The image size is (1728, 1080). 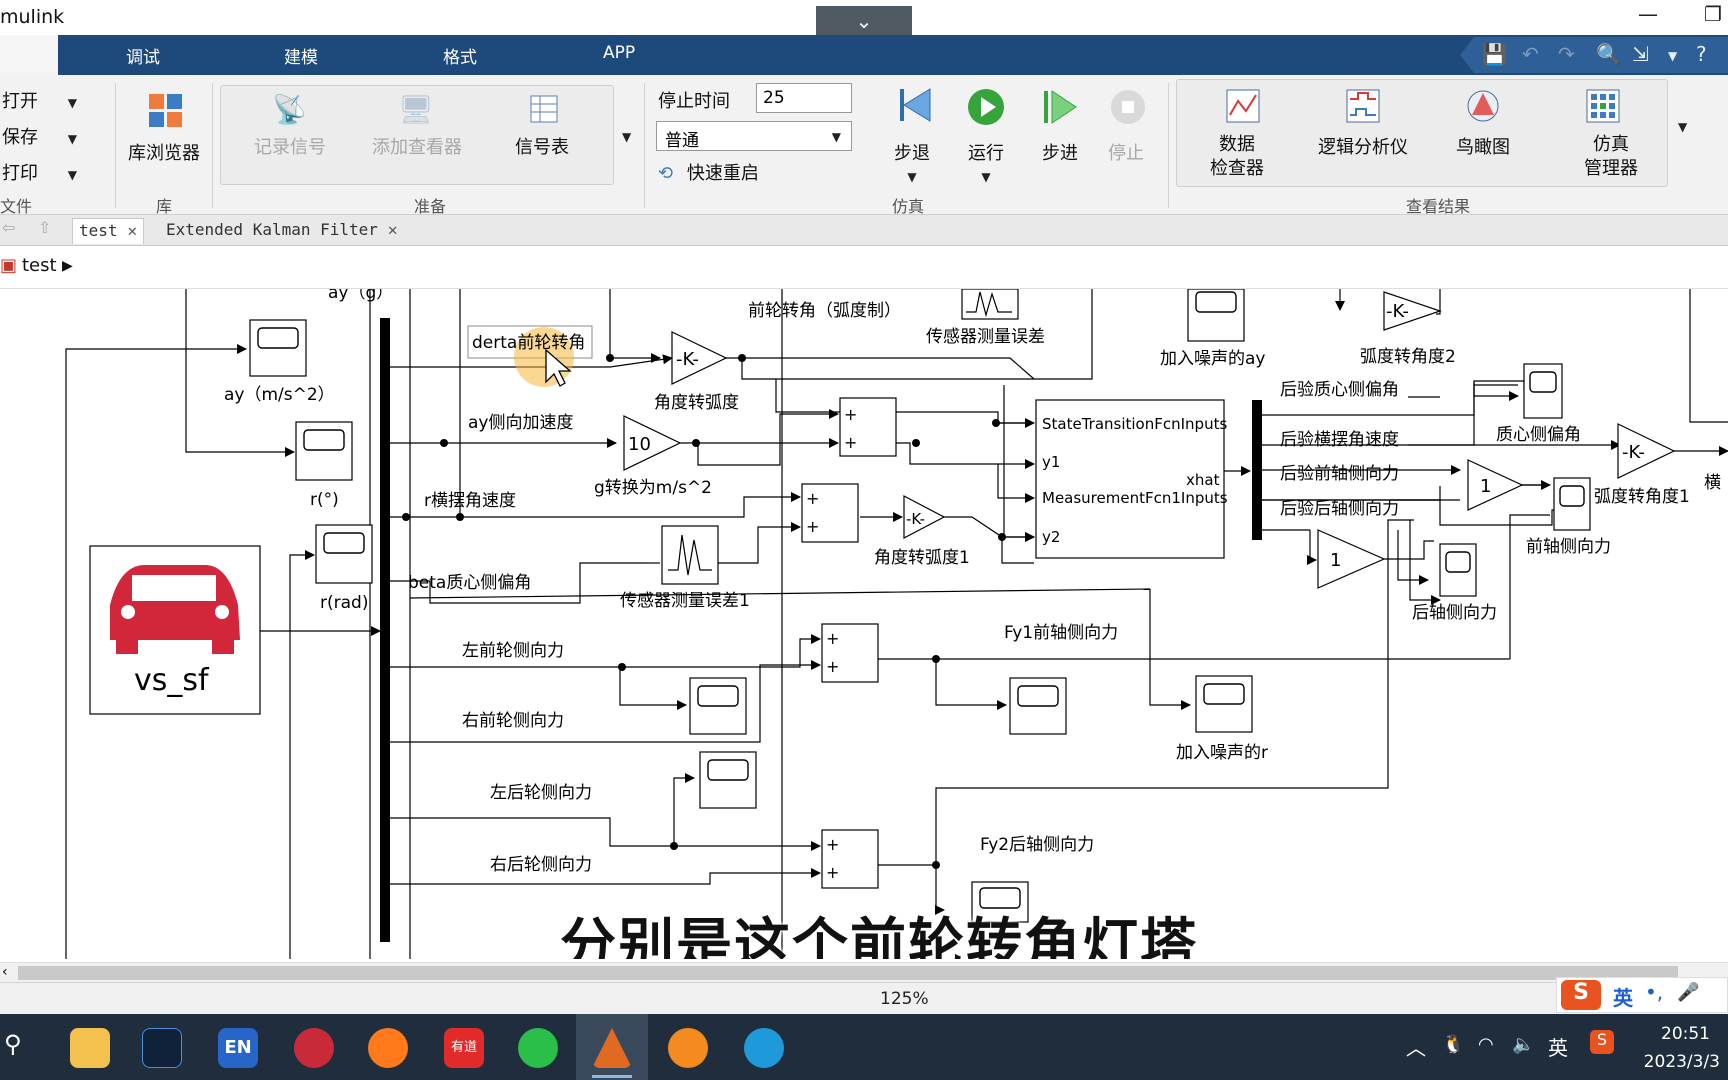 I want to click on step-back-icon, so click(x=916, y=107).